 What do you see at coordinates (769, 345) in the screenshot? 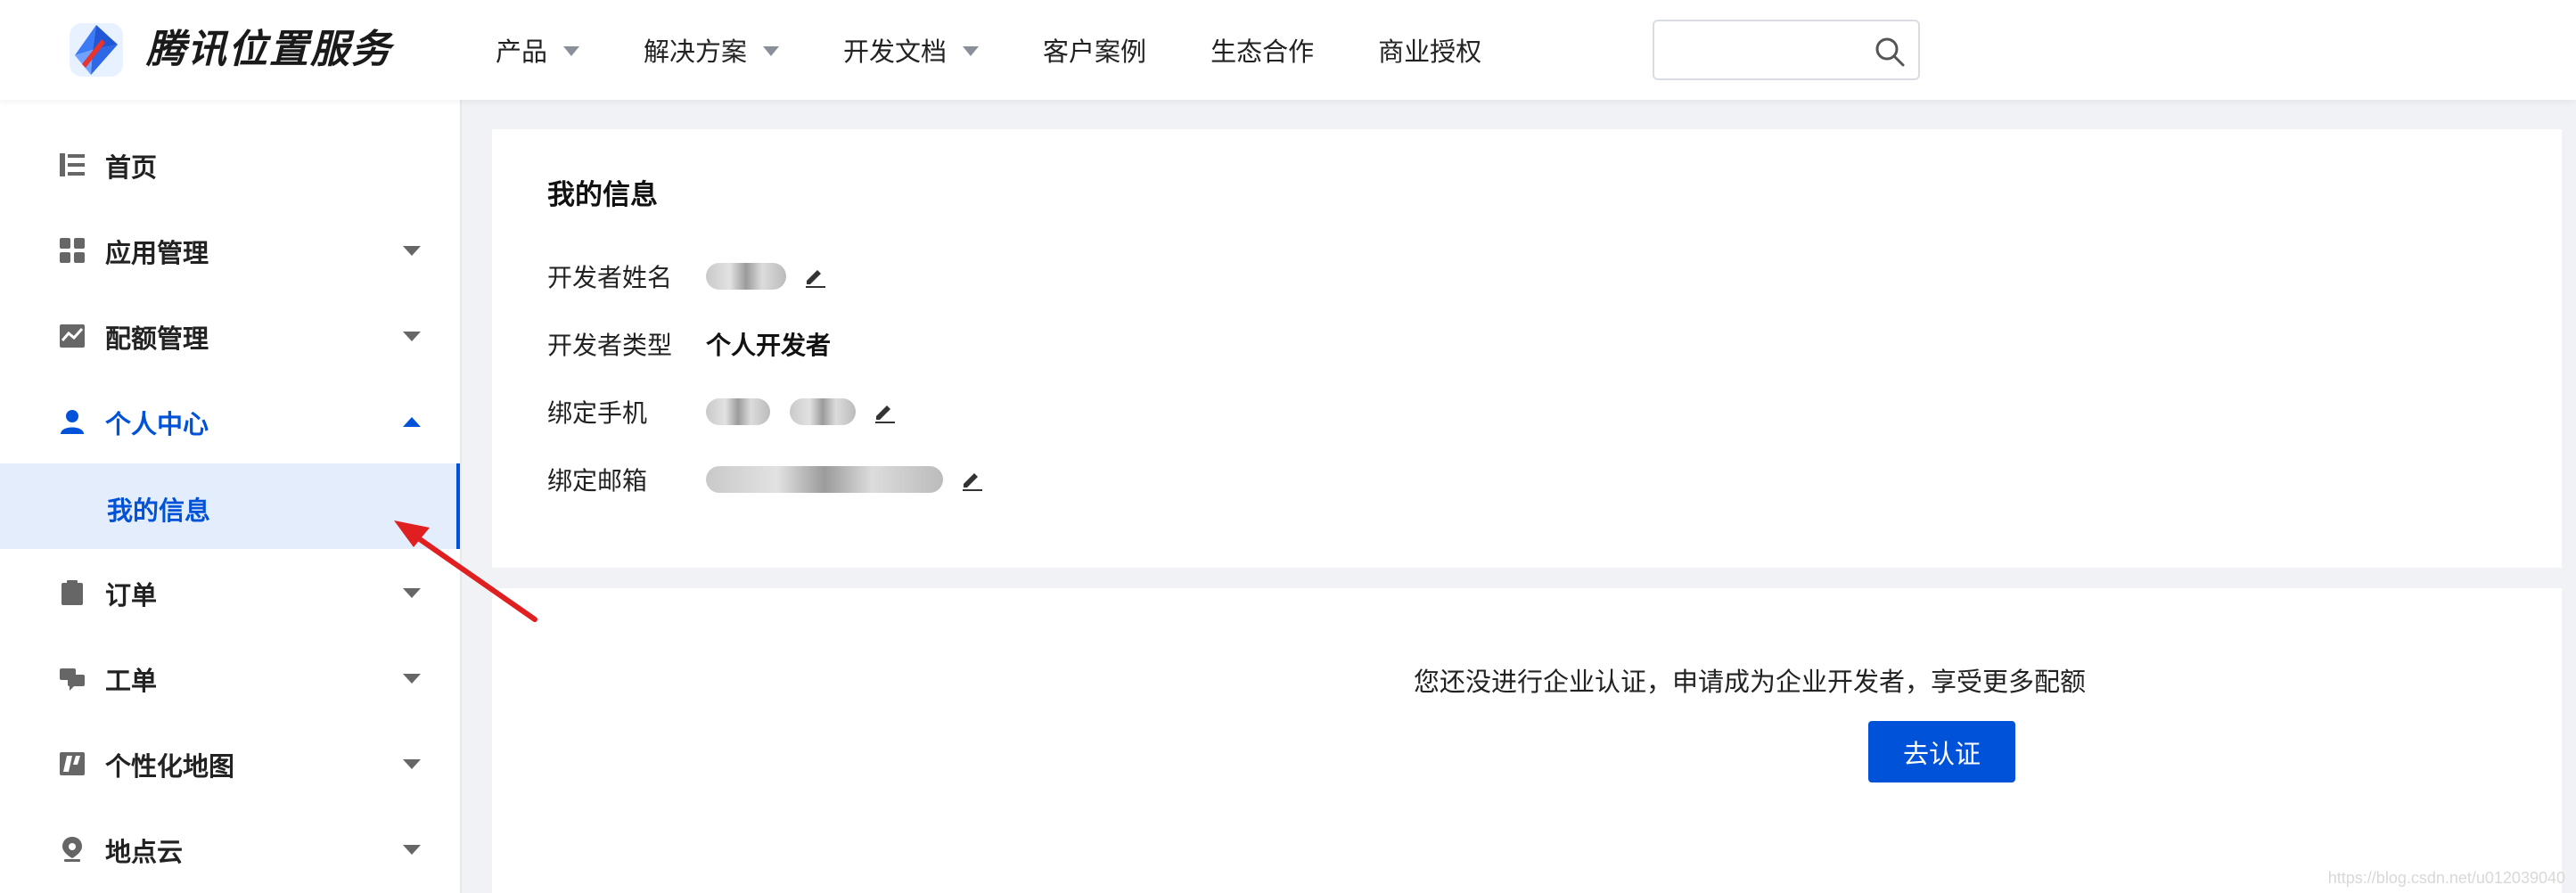
I see `developer-type-value: 个人开发者` at bounding box center [769, 345].